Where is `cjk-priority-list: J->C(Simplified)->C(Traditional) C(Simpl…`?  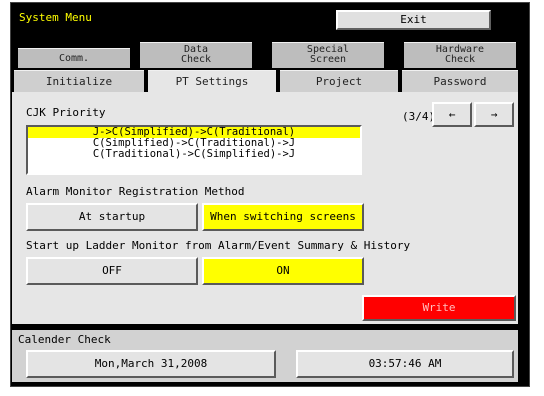
cjk-priority-list: J->C(Simplified)->C(Traditional) C(Simpl… is located at coordinates (194, 150).